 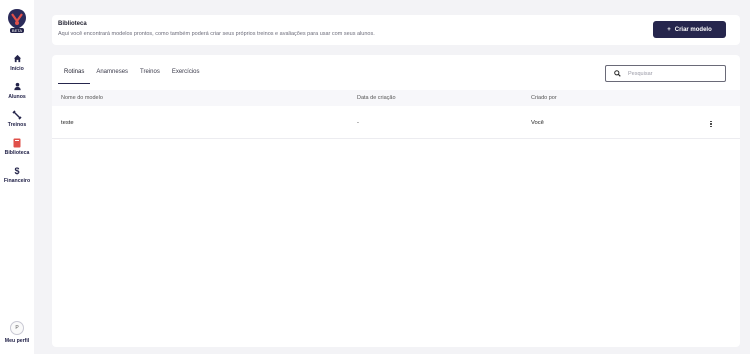 I want to click on sidebar-item-financeiro: $ Financeiro, so click(x=17, y=174).